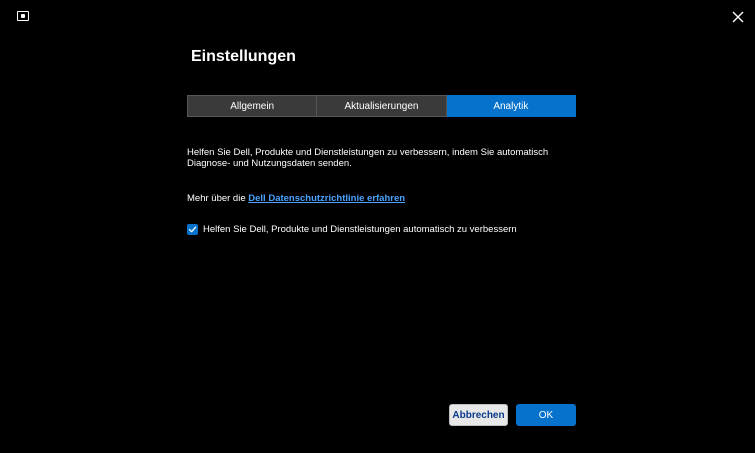 The height and width of the screenshot is (453, 755). I want to click on ok-button: OK, so click(546, 415).